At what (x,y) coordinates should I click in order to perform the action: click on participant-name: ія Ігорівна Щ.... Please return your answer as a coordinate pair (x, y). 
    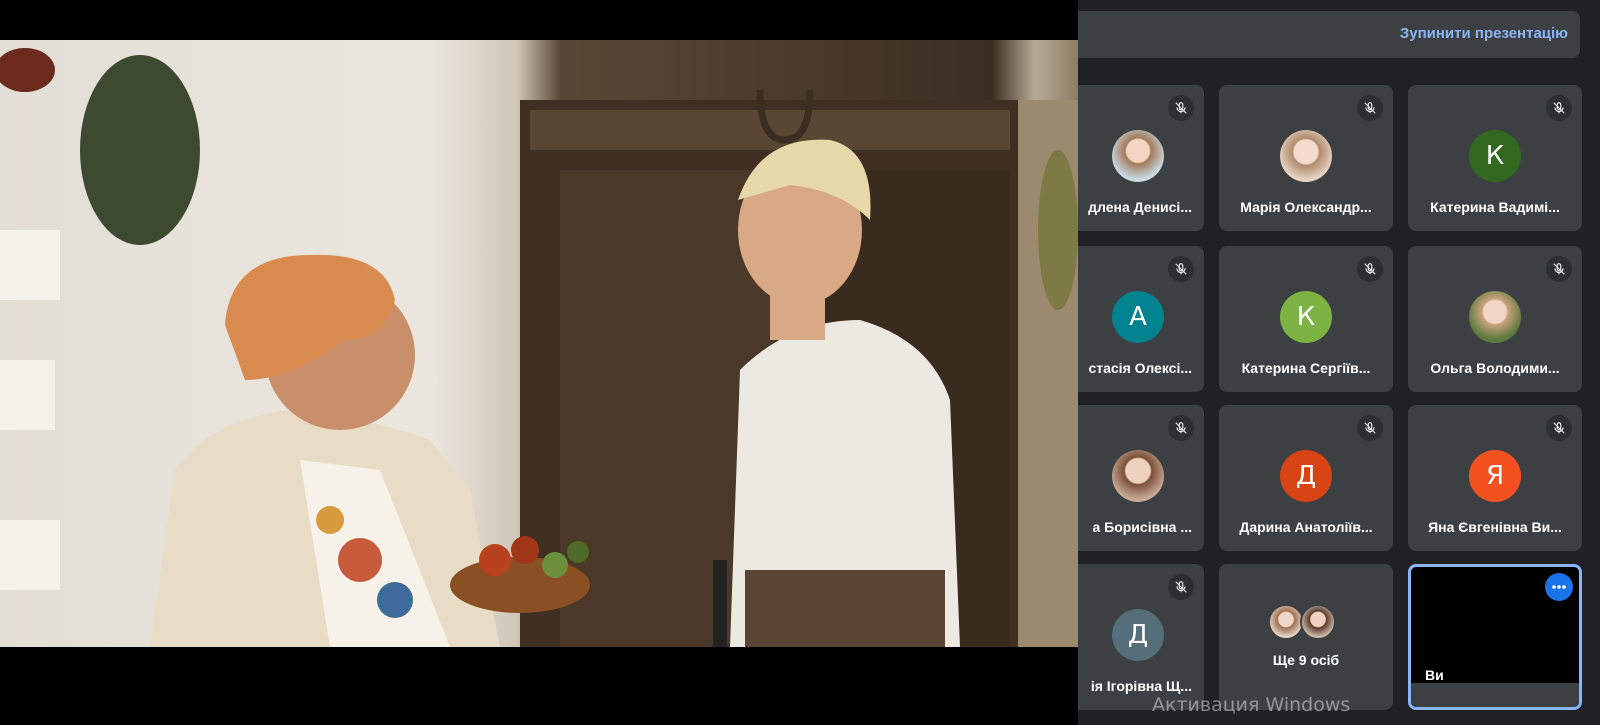
    Looking at the image, I should click on (1141, 686).